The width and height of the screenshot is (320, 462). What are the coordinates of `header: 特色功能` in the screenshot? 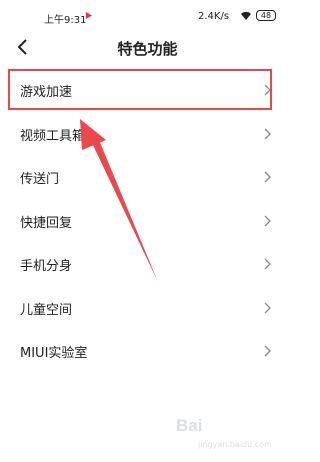 It's located at (147, 47).